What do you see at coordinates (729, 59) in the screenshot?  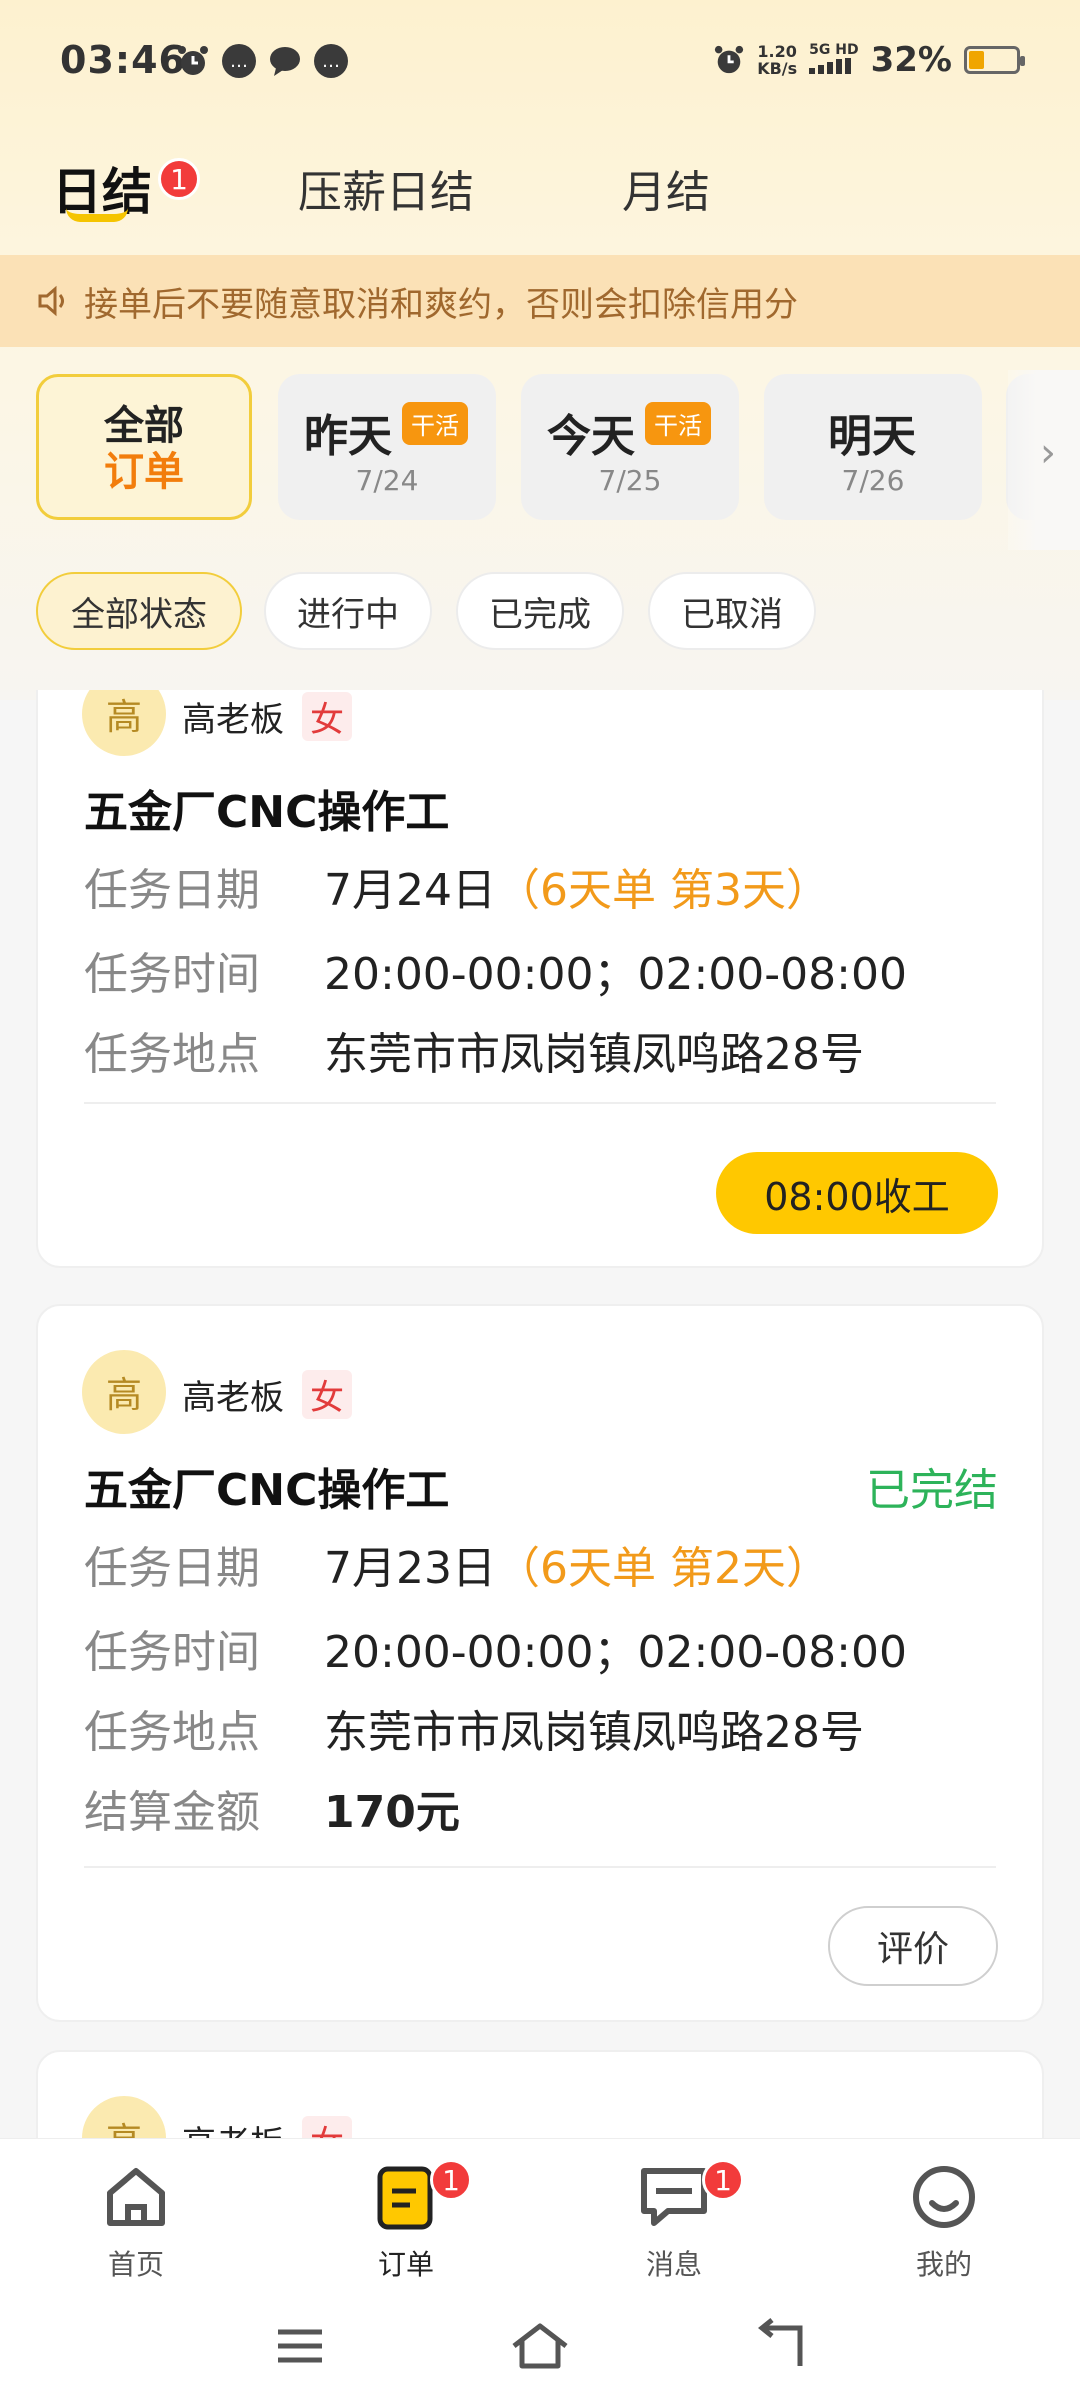 I see `alarm-icon-right` at bounding box center [729, 59].